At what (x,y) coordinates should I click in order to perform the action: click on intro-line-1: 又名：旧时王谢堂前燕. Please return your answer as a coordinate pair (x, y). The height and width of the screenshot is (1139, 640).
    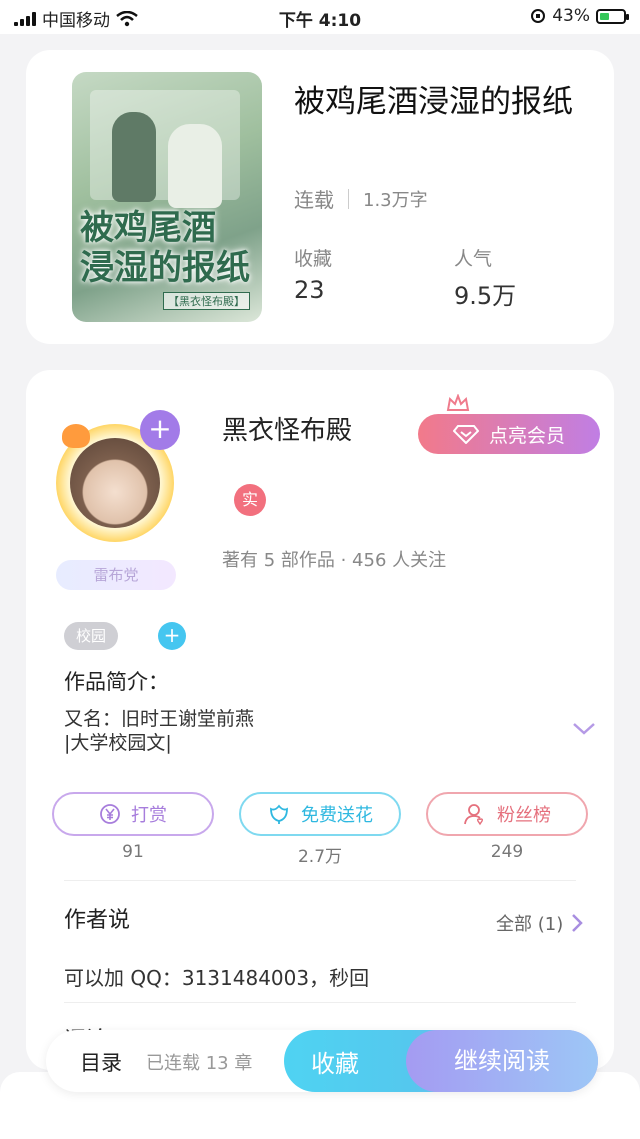
    Looking at the image, I should click on (159, 719).